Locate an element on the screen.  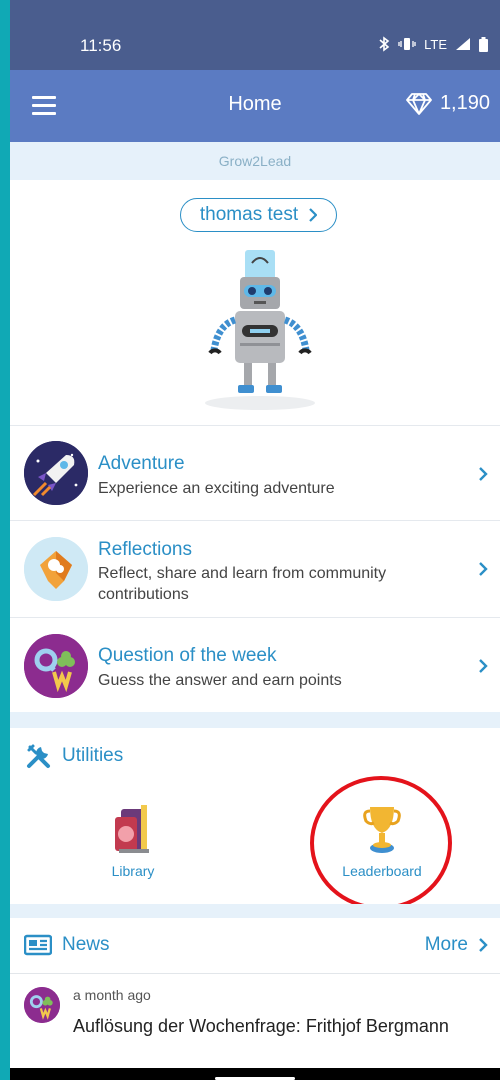
newspaper-icon is located at coordinates (38, 945).